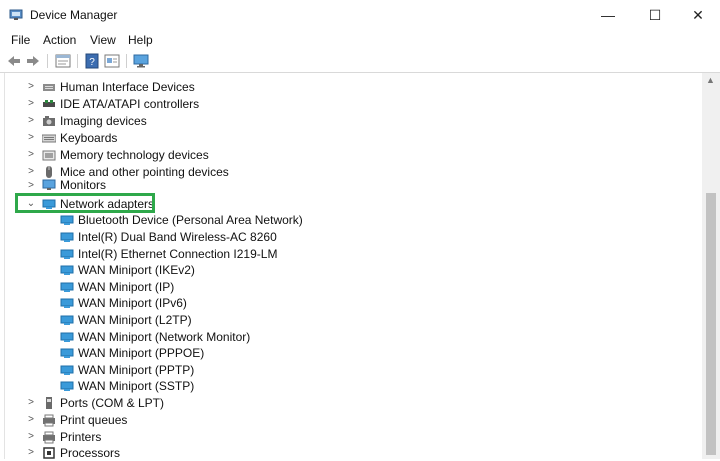 The image size is (720, 461). I want to click on help-icon: ?, so click(92, 61).